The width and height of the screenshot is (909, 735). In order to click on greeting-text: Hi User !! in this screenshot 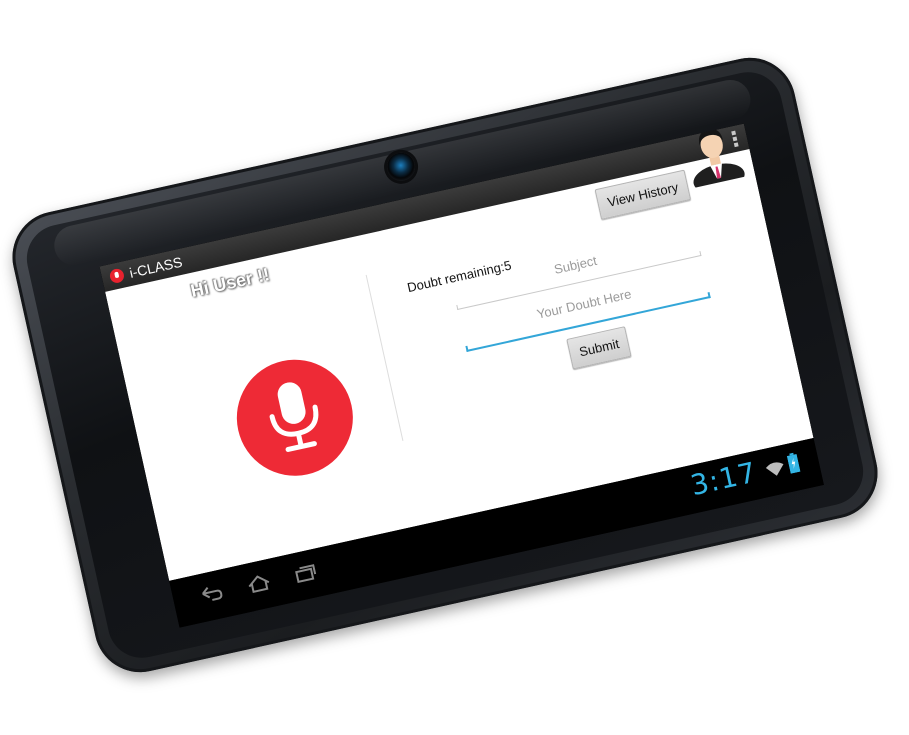, I will do `click(230, 282)`.